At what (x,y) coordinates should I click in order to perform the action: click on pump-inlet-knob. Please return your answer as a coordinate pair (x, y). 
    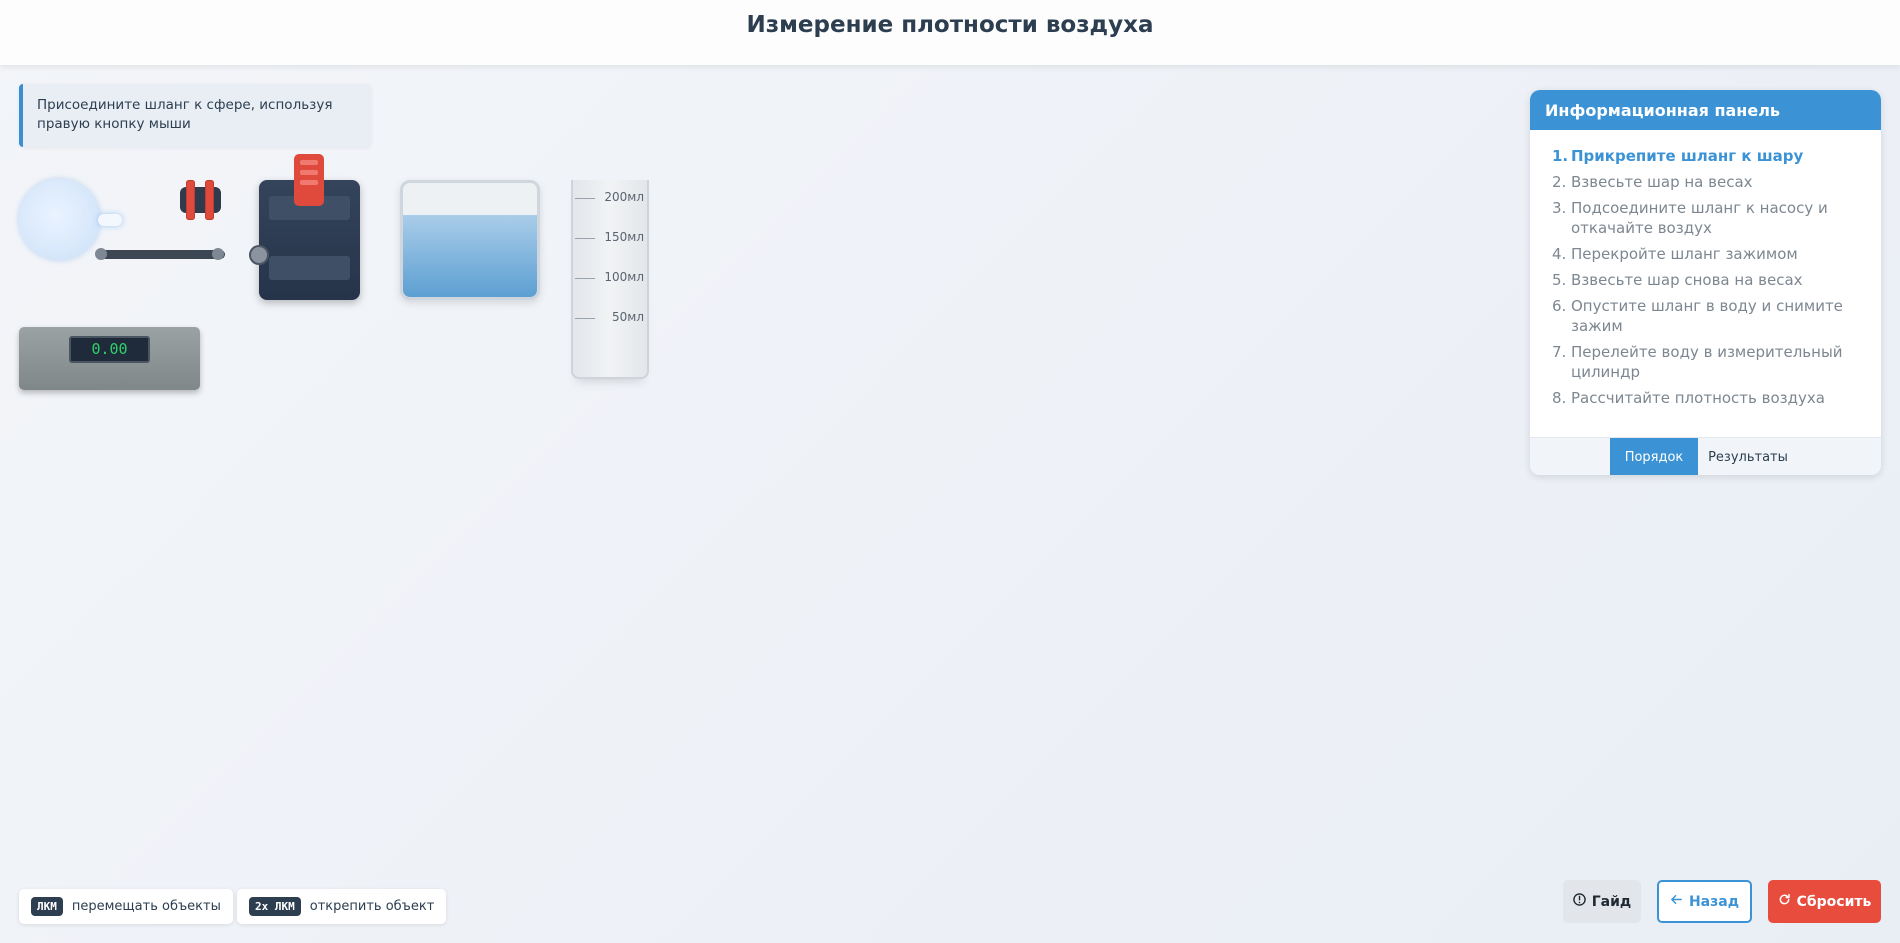
    Looking at the image, I should click on (259, 255).